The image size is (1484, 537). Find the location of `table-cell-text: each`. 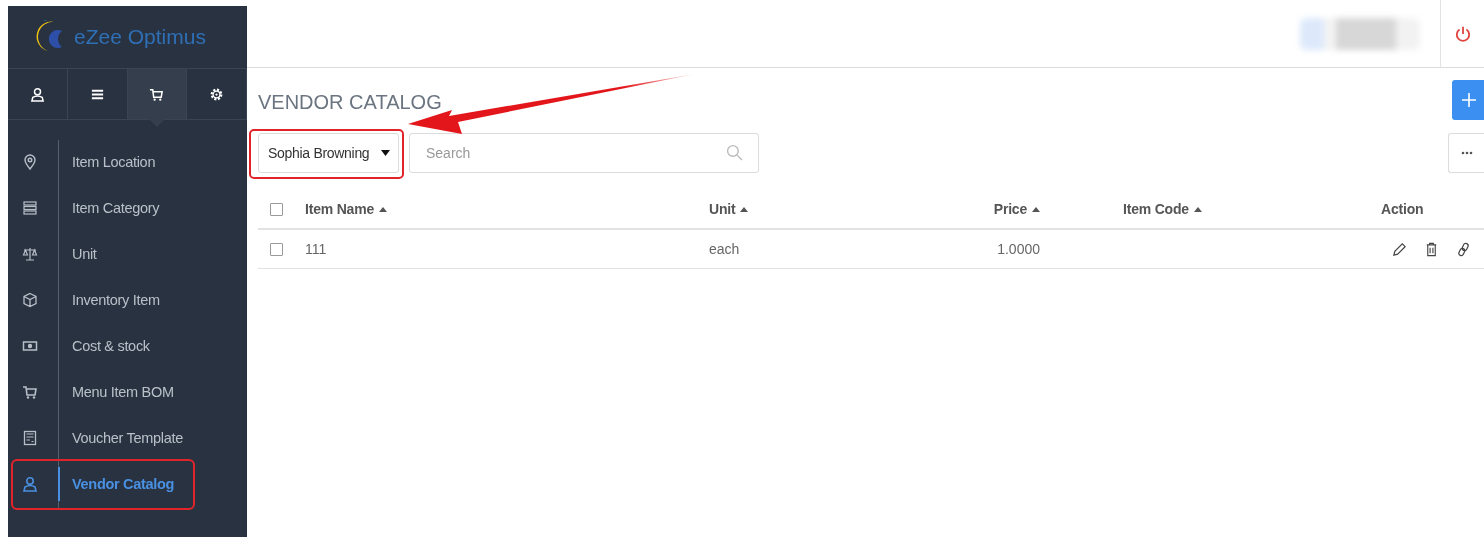

table-cell-text: each is located at coordinates (725, 249).